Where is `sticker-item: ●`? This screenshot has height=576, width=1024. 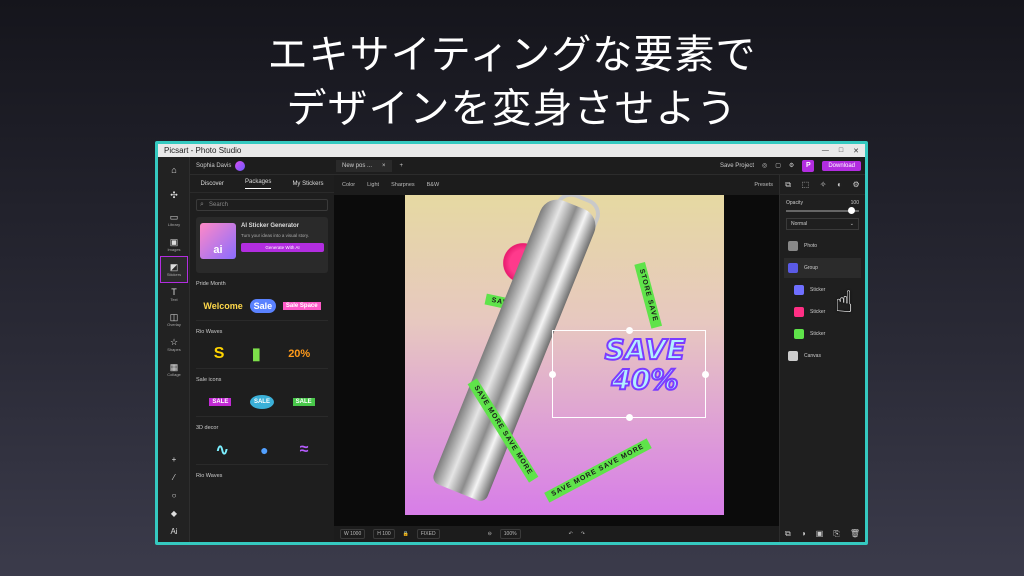
sticker-item: ● is located at coordinates (264, 450).